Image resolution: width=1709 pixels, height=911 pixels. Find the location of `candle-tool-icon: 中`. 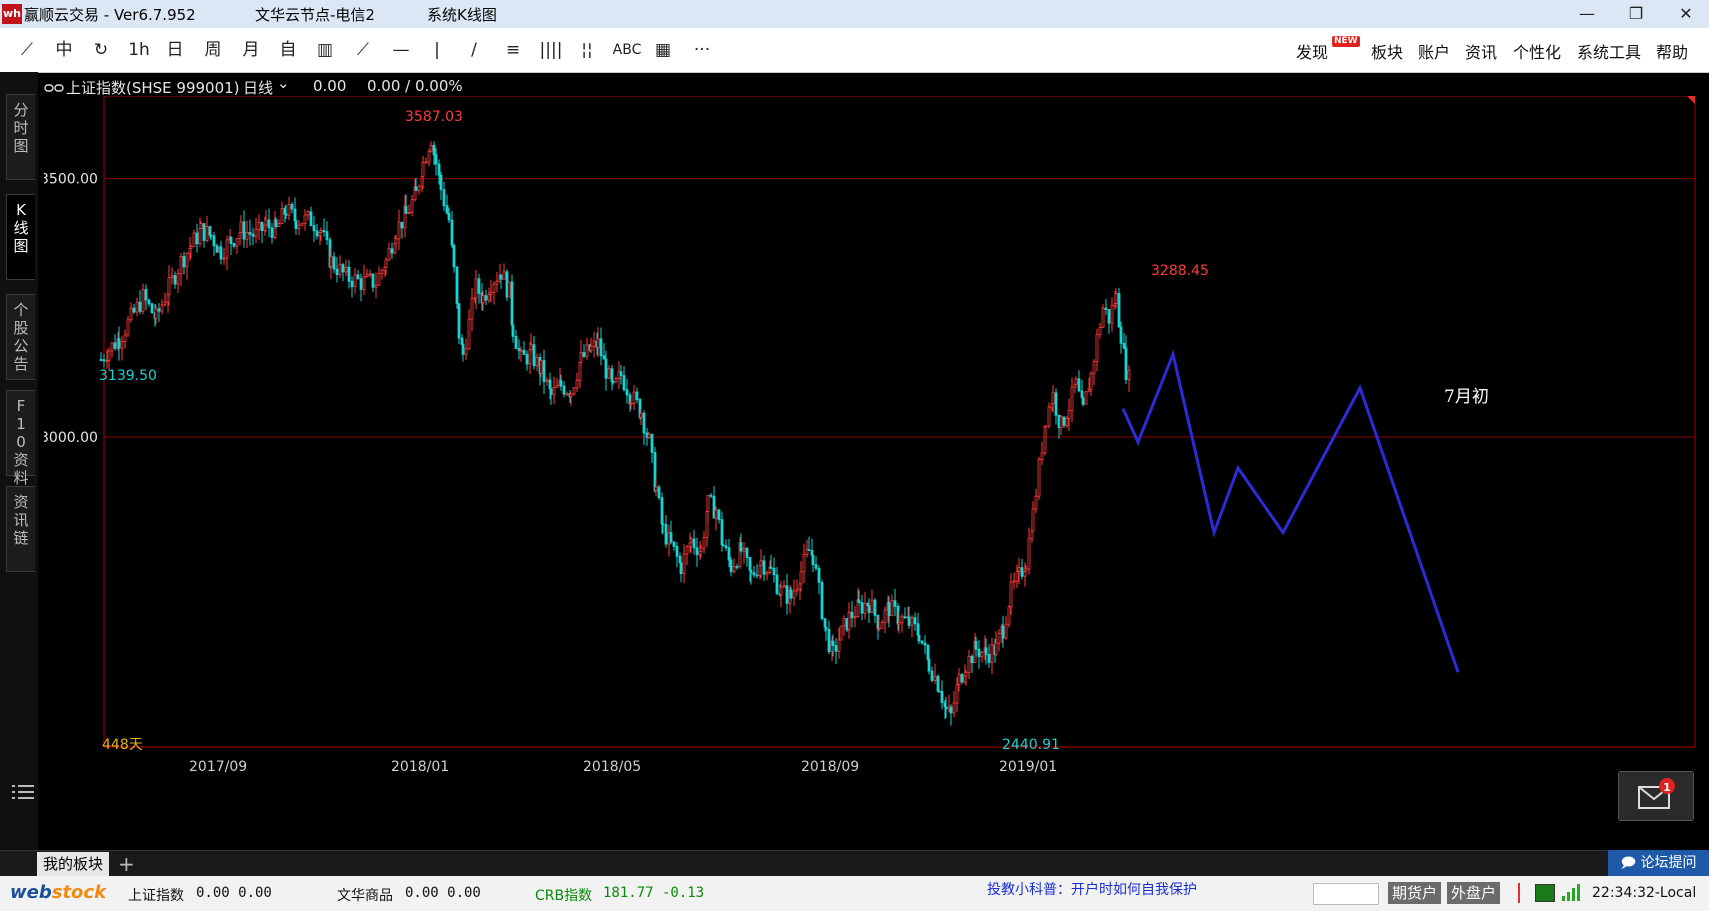

candle-tool-icon: 中 is located at coordinates (64, 50).